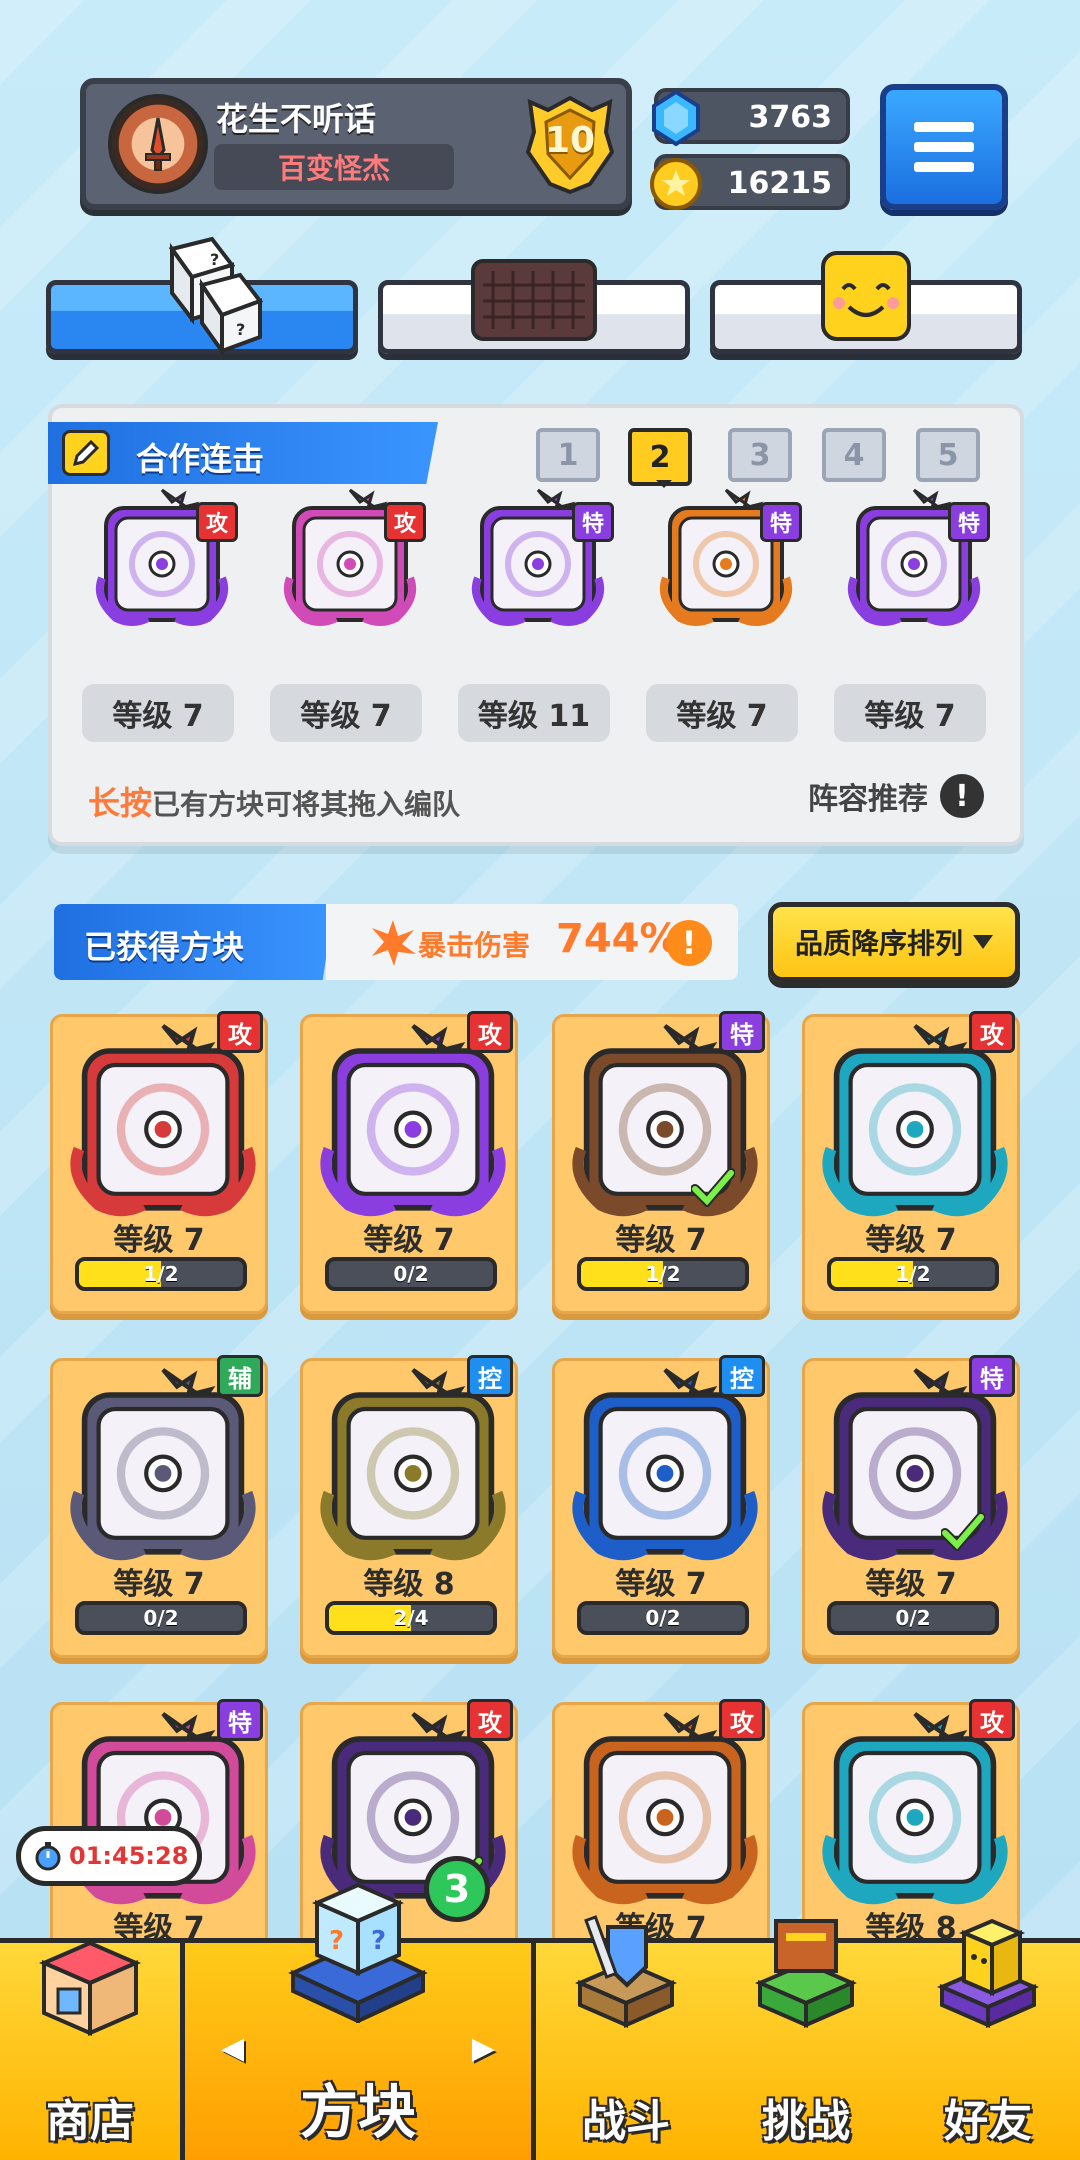  I want to click on nav-prev-arrow: ◀, so click(232, 2048).